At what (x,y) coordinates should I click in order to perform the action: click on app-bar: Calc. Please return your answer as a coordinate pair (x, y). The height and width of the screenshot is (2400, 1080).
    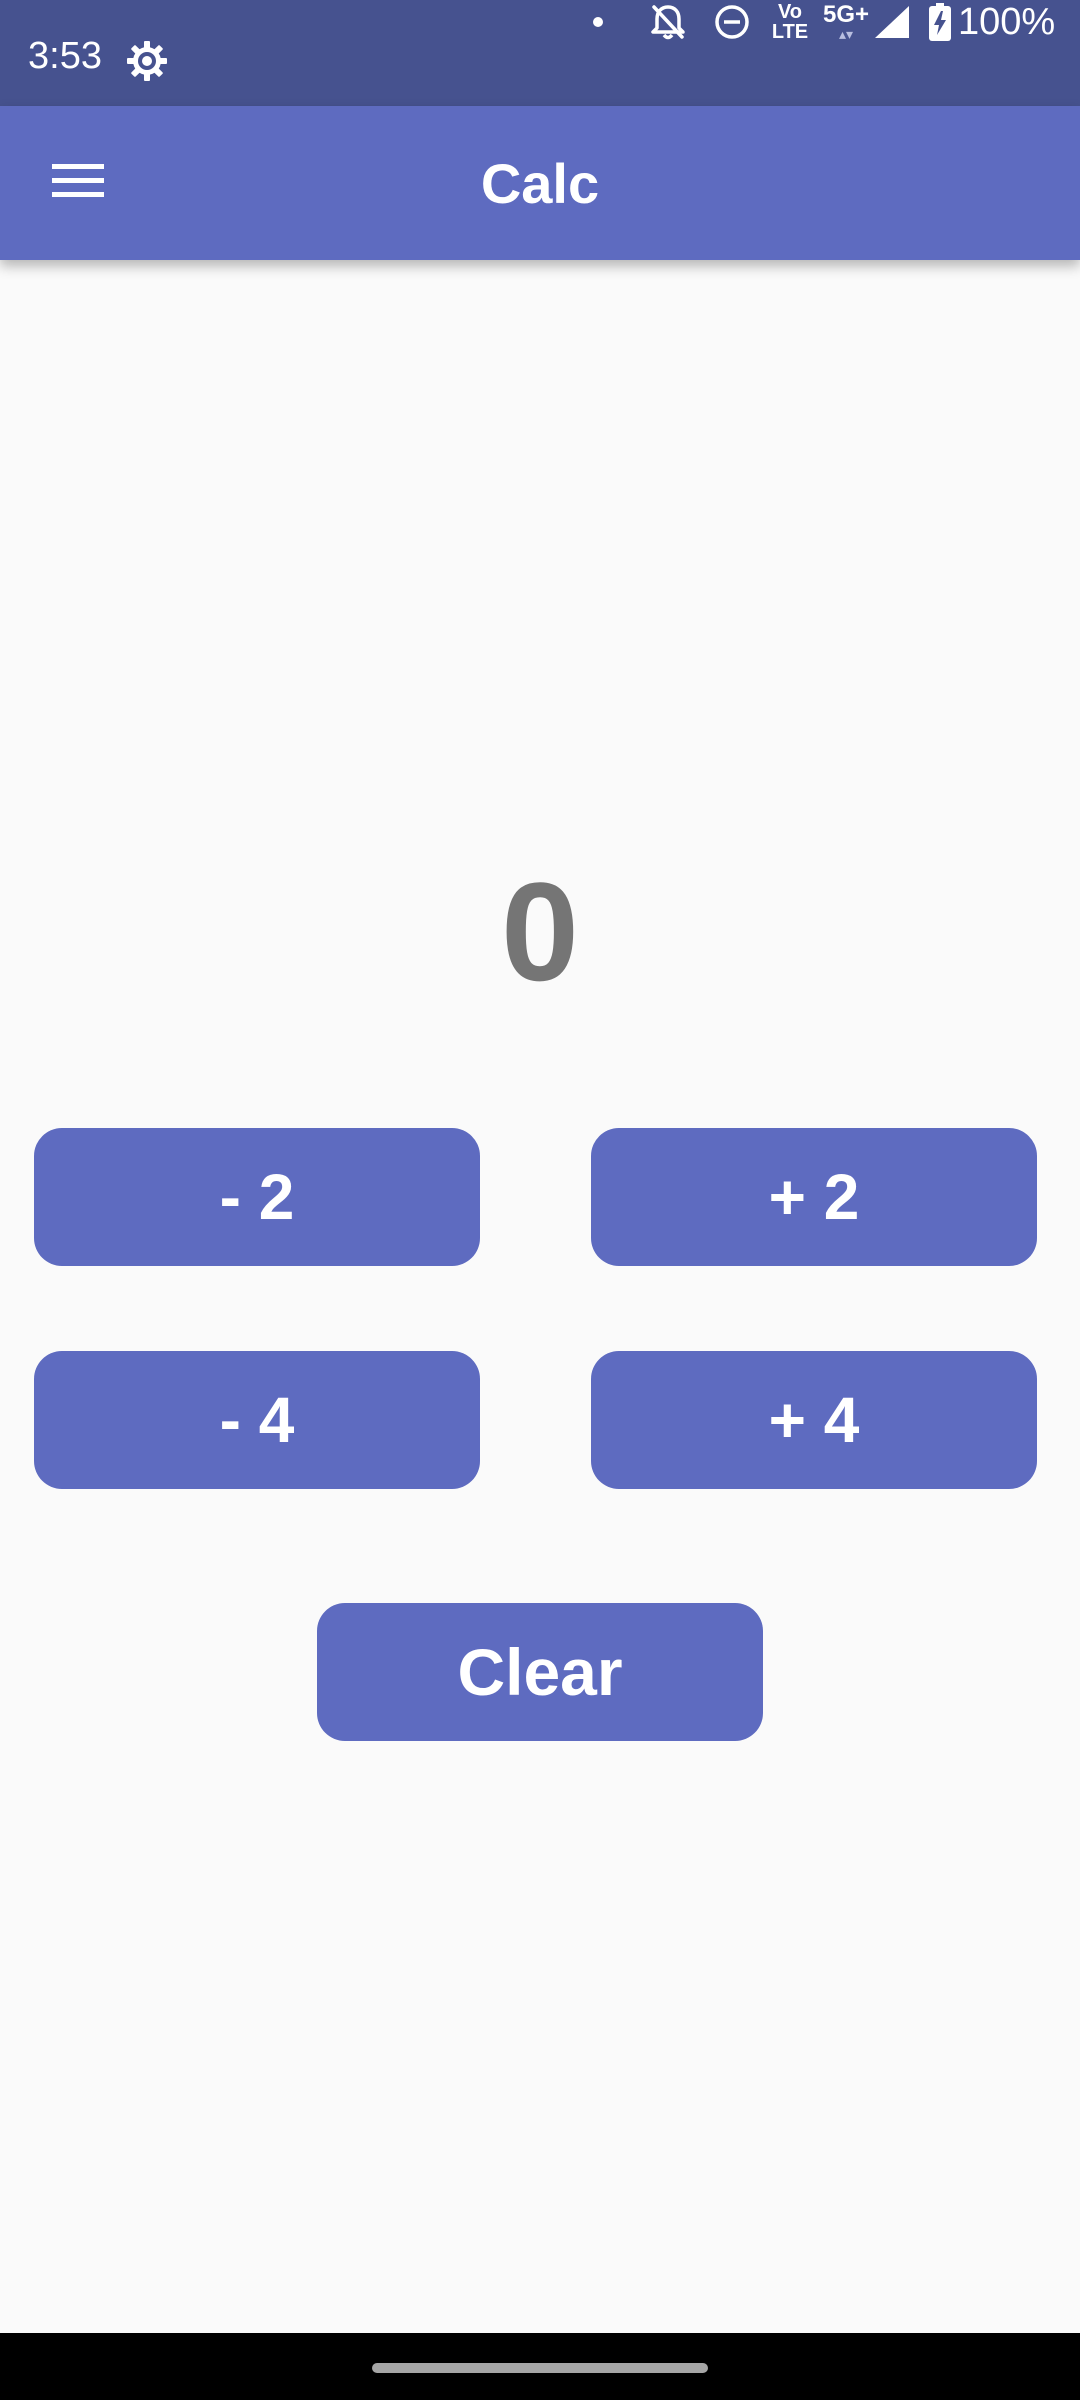
    Looking at the image, I should click on (540, 183).